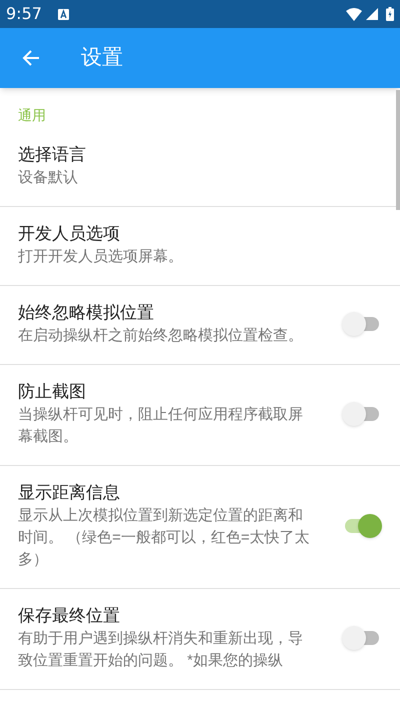 Image resolution: width=400 pixels, height=711 pixels. What do you see at coordinates (24, 14) in the screenshot?
I see `status-time: 9:57` at bounding box center [24, 14].